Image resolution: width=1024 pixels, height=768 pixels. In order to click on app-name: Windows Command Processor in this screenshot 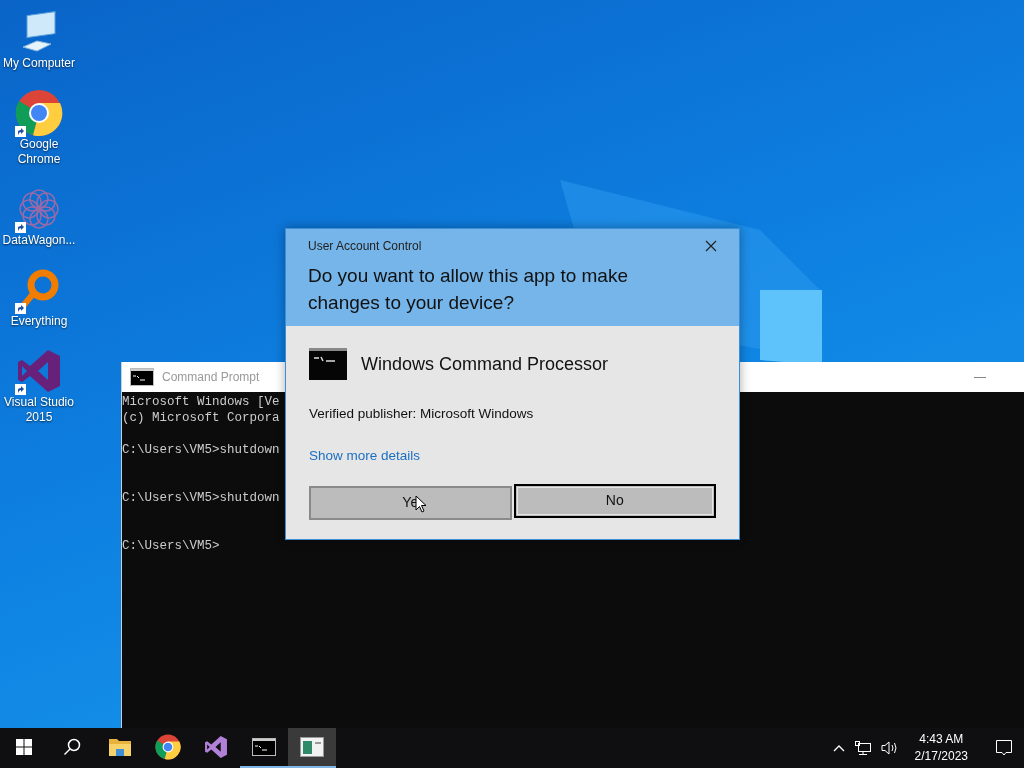, I will do `click(485, 364)`.